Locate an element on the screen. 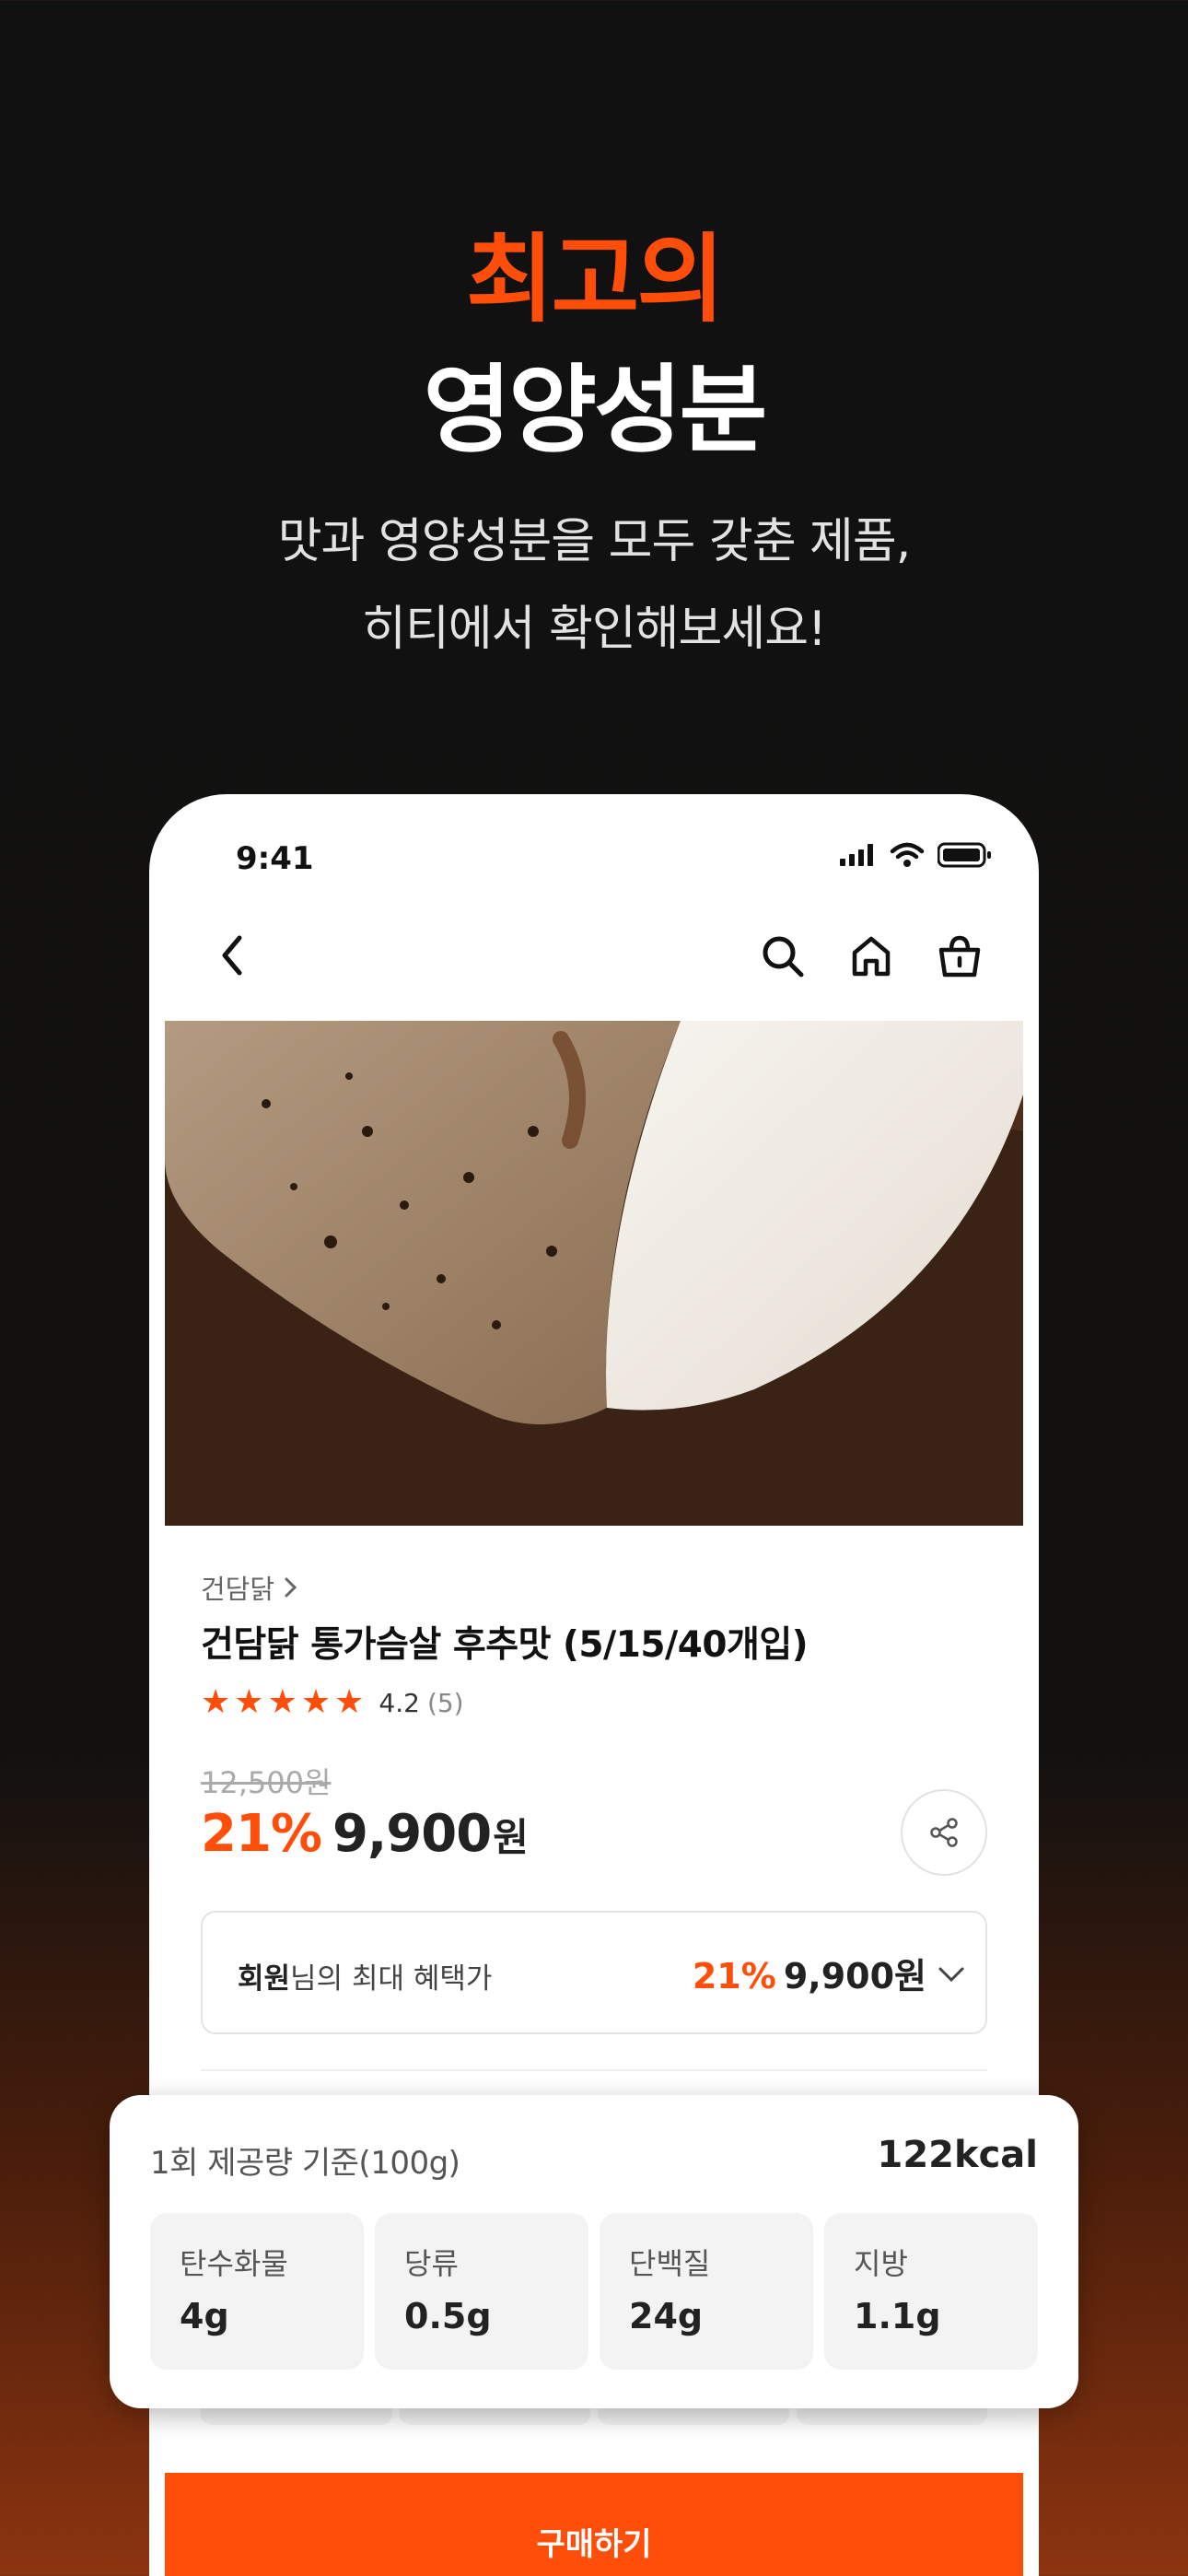 This screenshot has width=1188, height=2576. nutrition-label: 지방 is located at coordinates (881, 2263).